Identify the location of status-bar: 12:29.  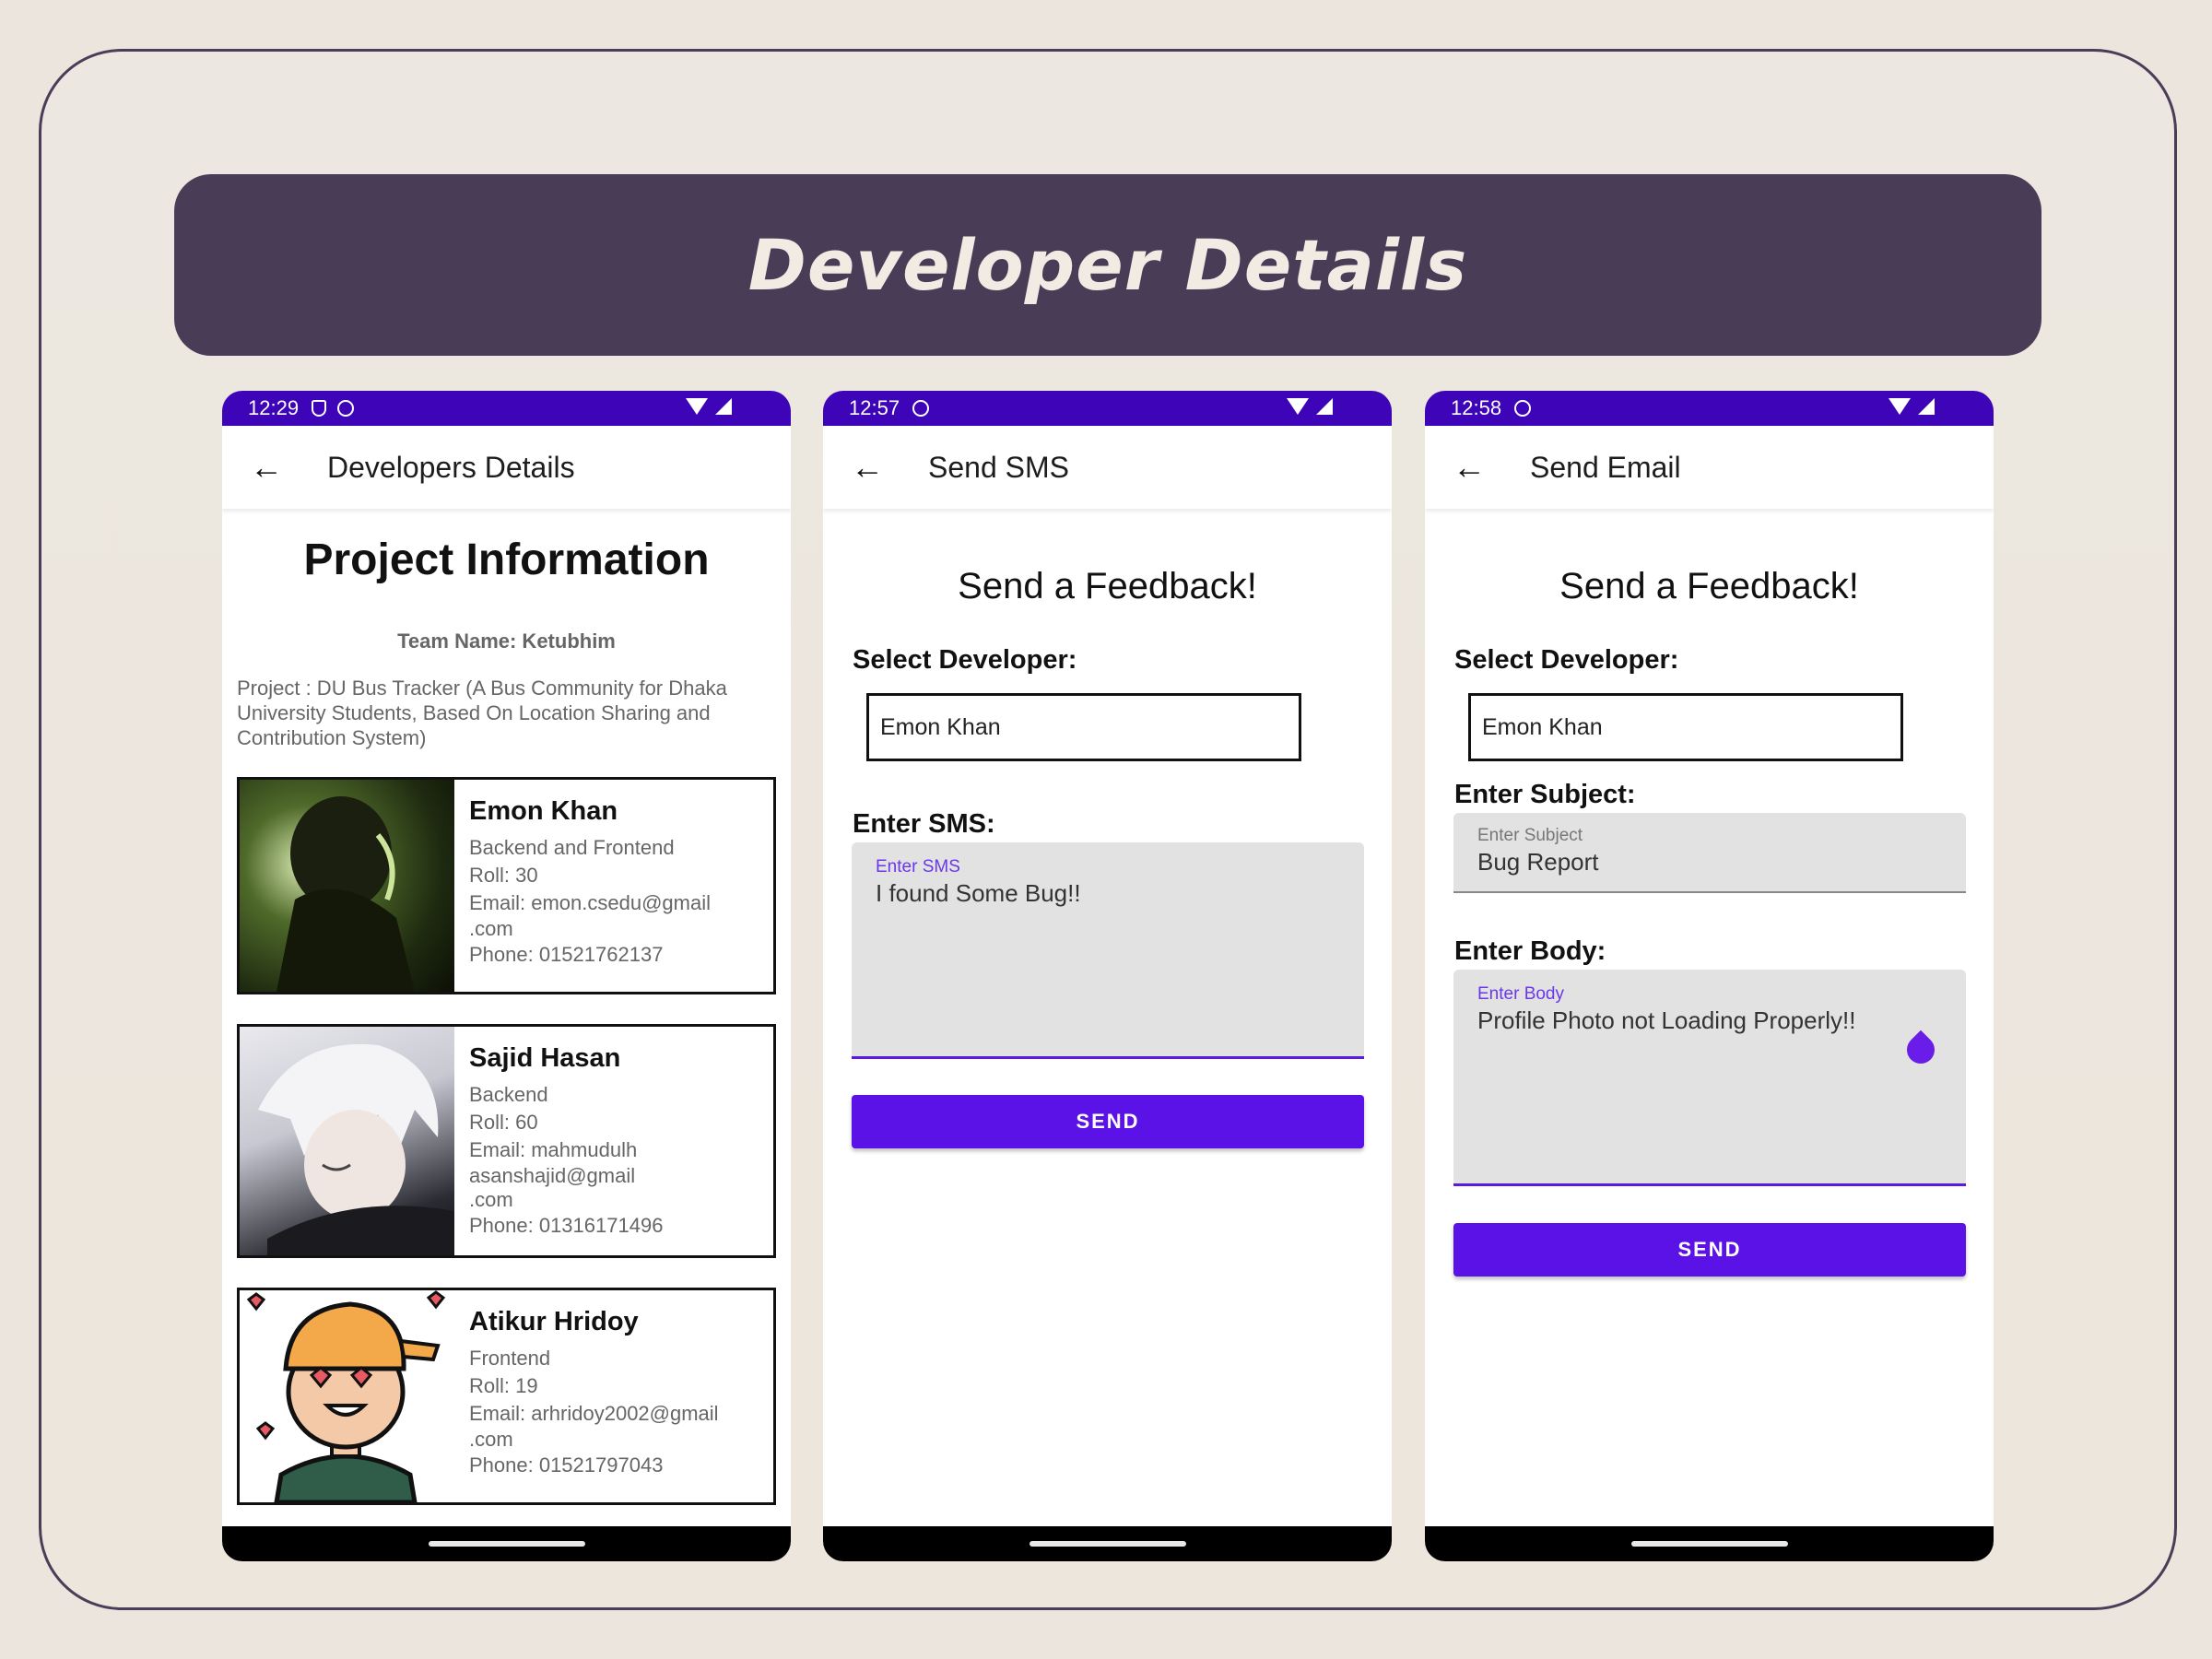
(506, 408).